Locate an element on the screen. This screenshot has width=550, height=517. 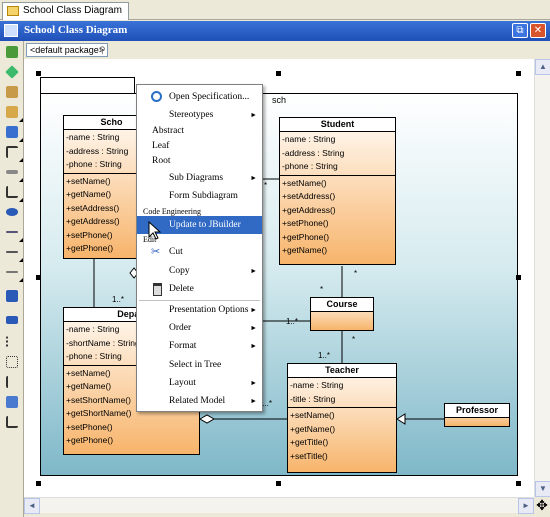
diagram-window-icon is located at coordinates (11, 30).